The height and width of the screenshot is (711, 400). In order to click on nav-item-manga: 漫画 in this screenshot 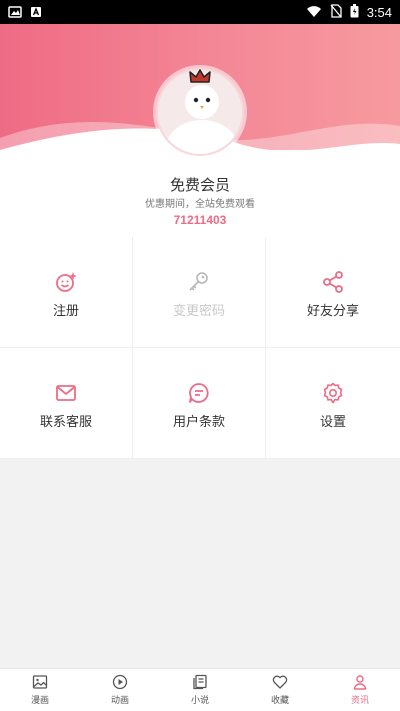, I will do `click(40, 690)`.